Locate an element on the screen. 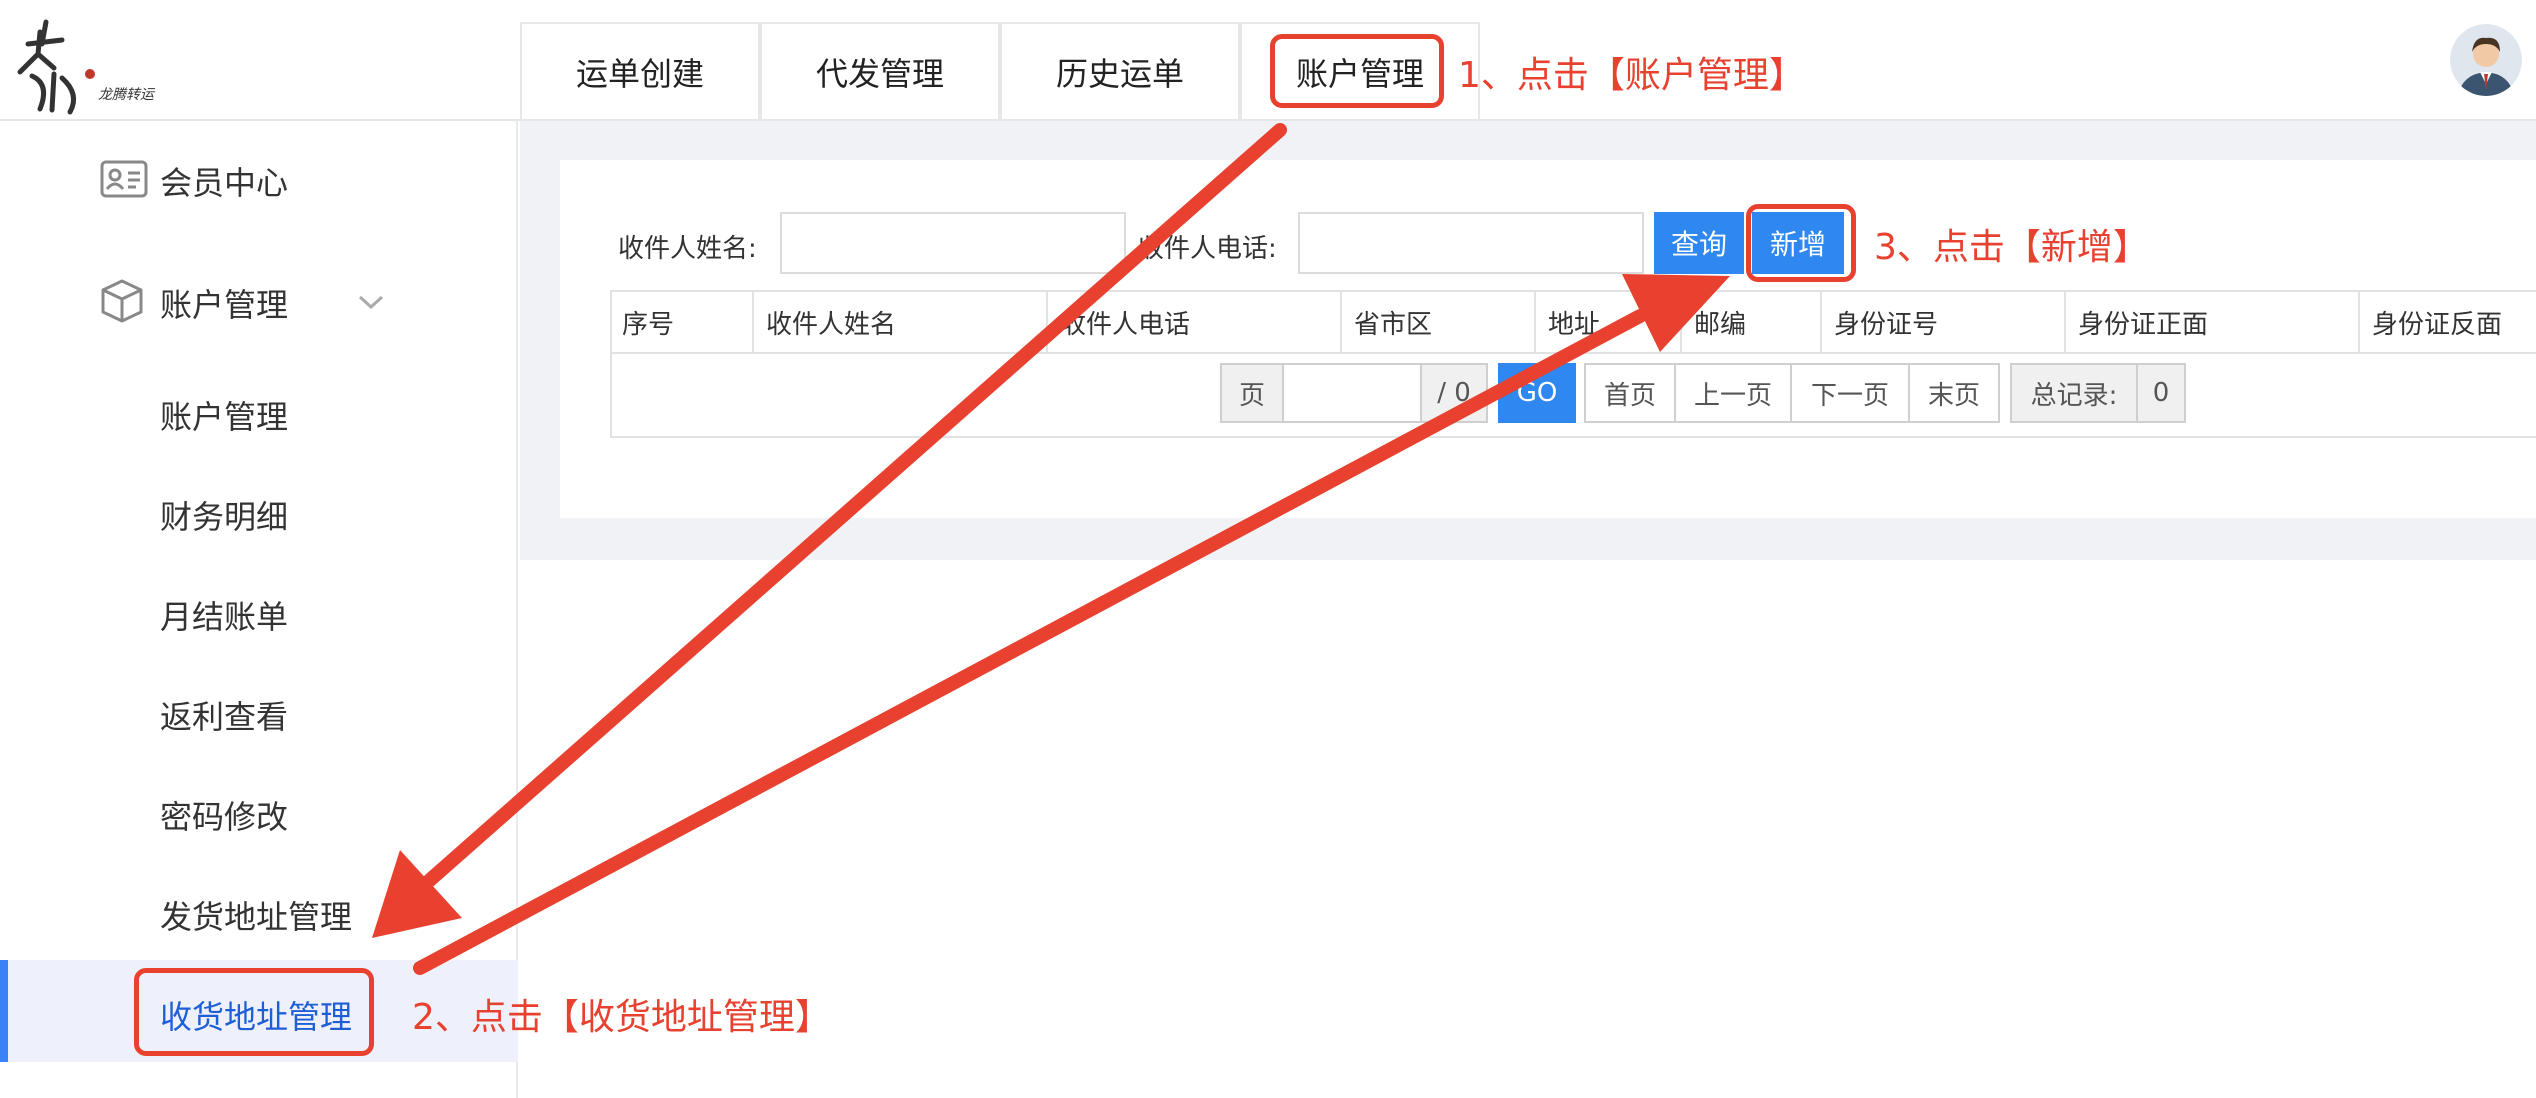 Image resolution: width=2536 pixels, height=1098 pixels. id-card-icon is located at coordinates (124, 179).